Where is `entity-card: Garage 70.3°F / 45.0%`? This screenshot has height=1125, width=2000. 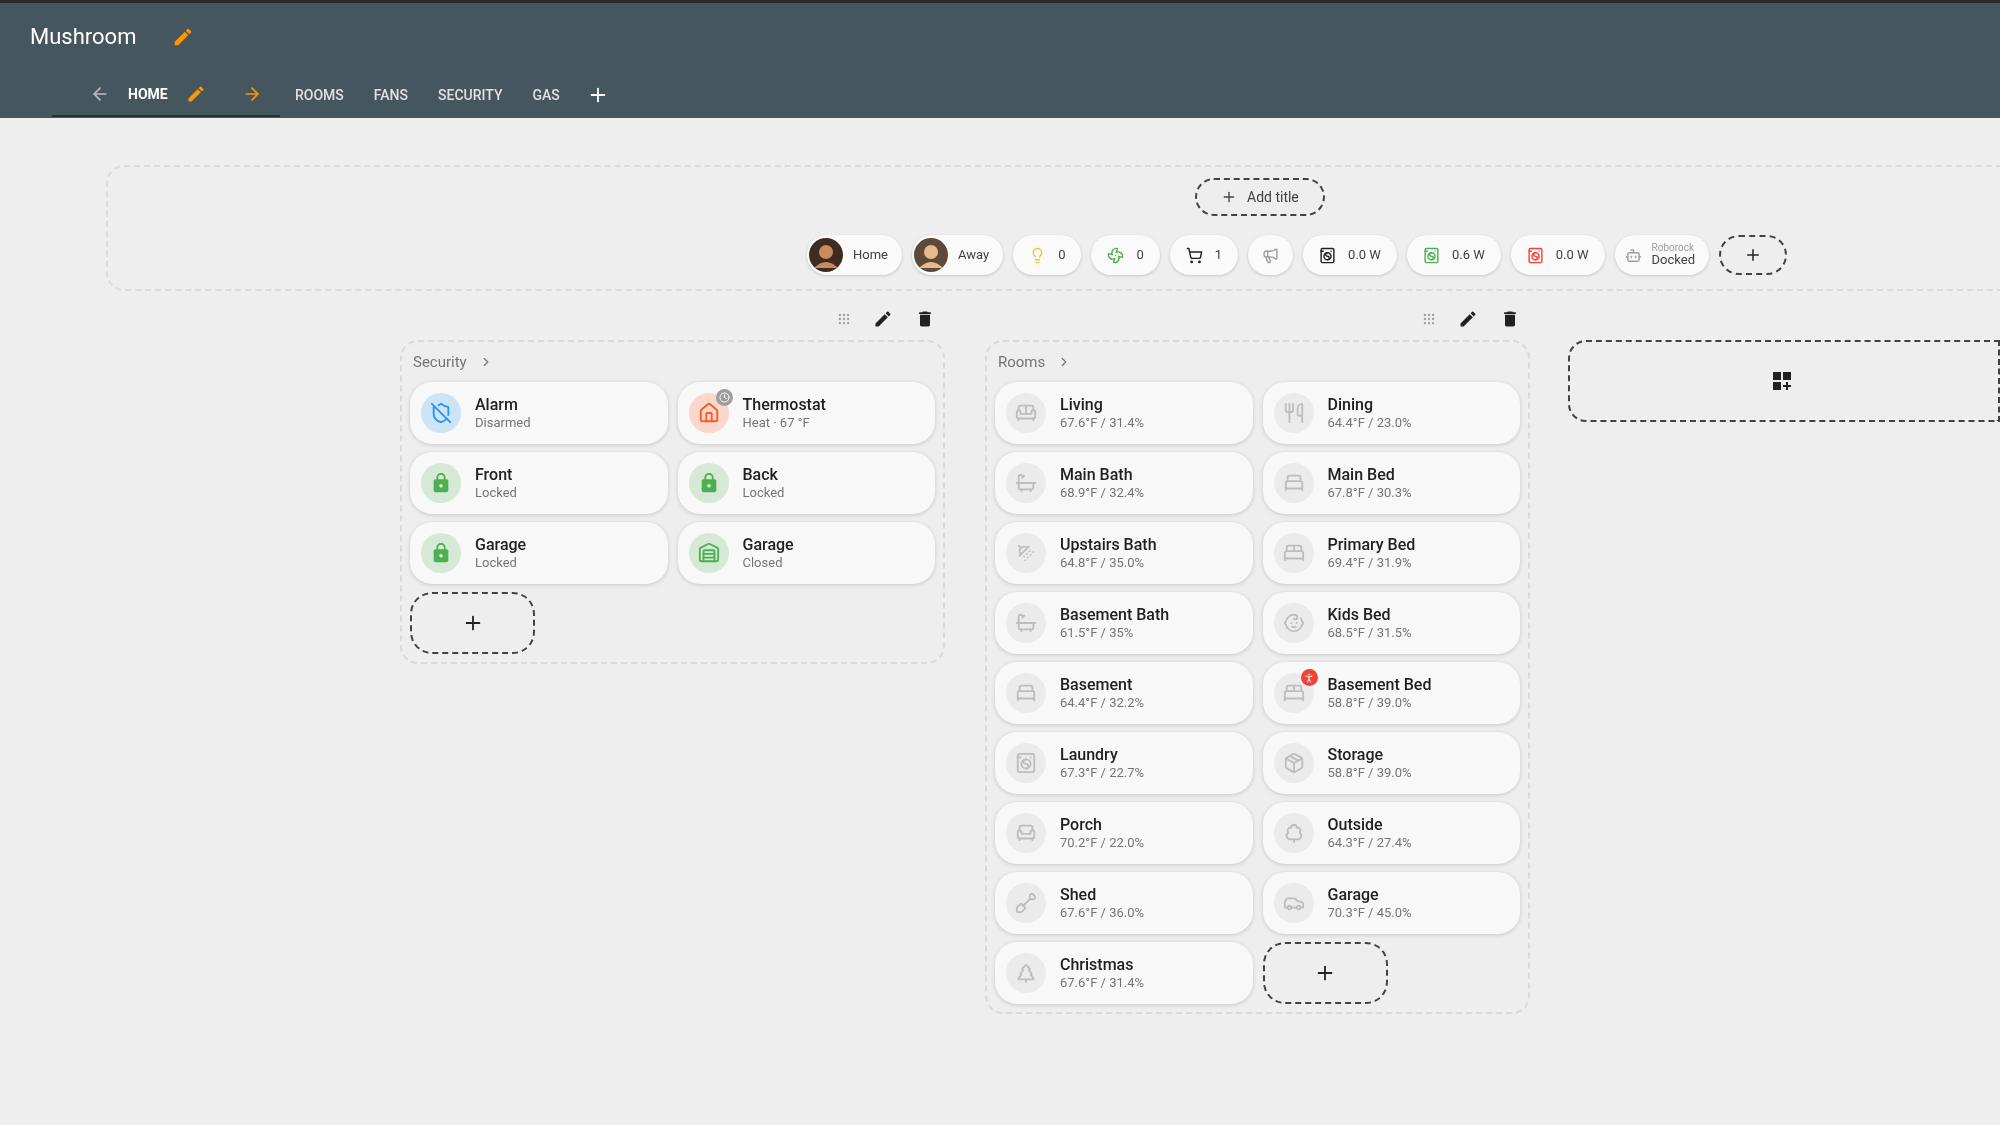
entity-card: Garage 70.3°F / 45.0% is located at coordinates (1391, 903).